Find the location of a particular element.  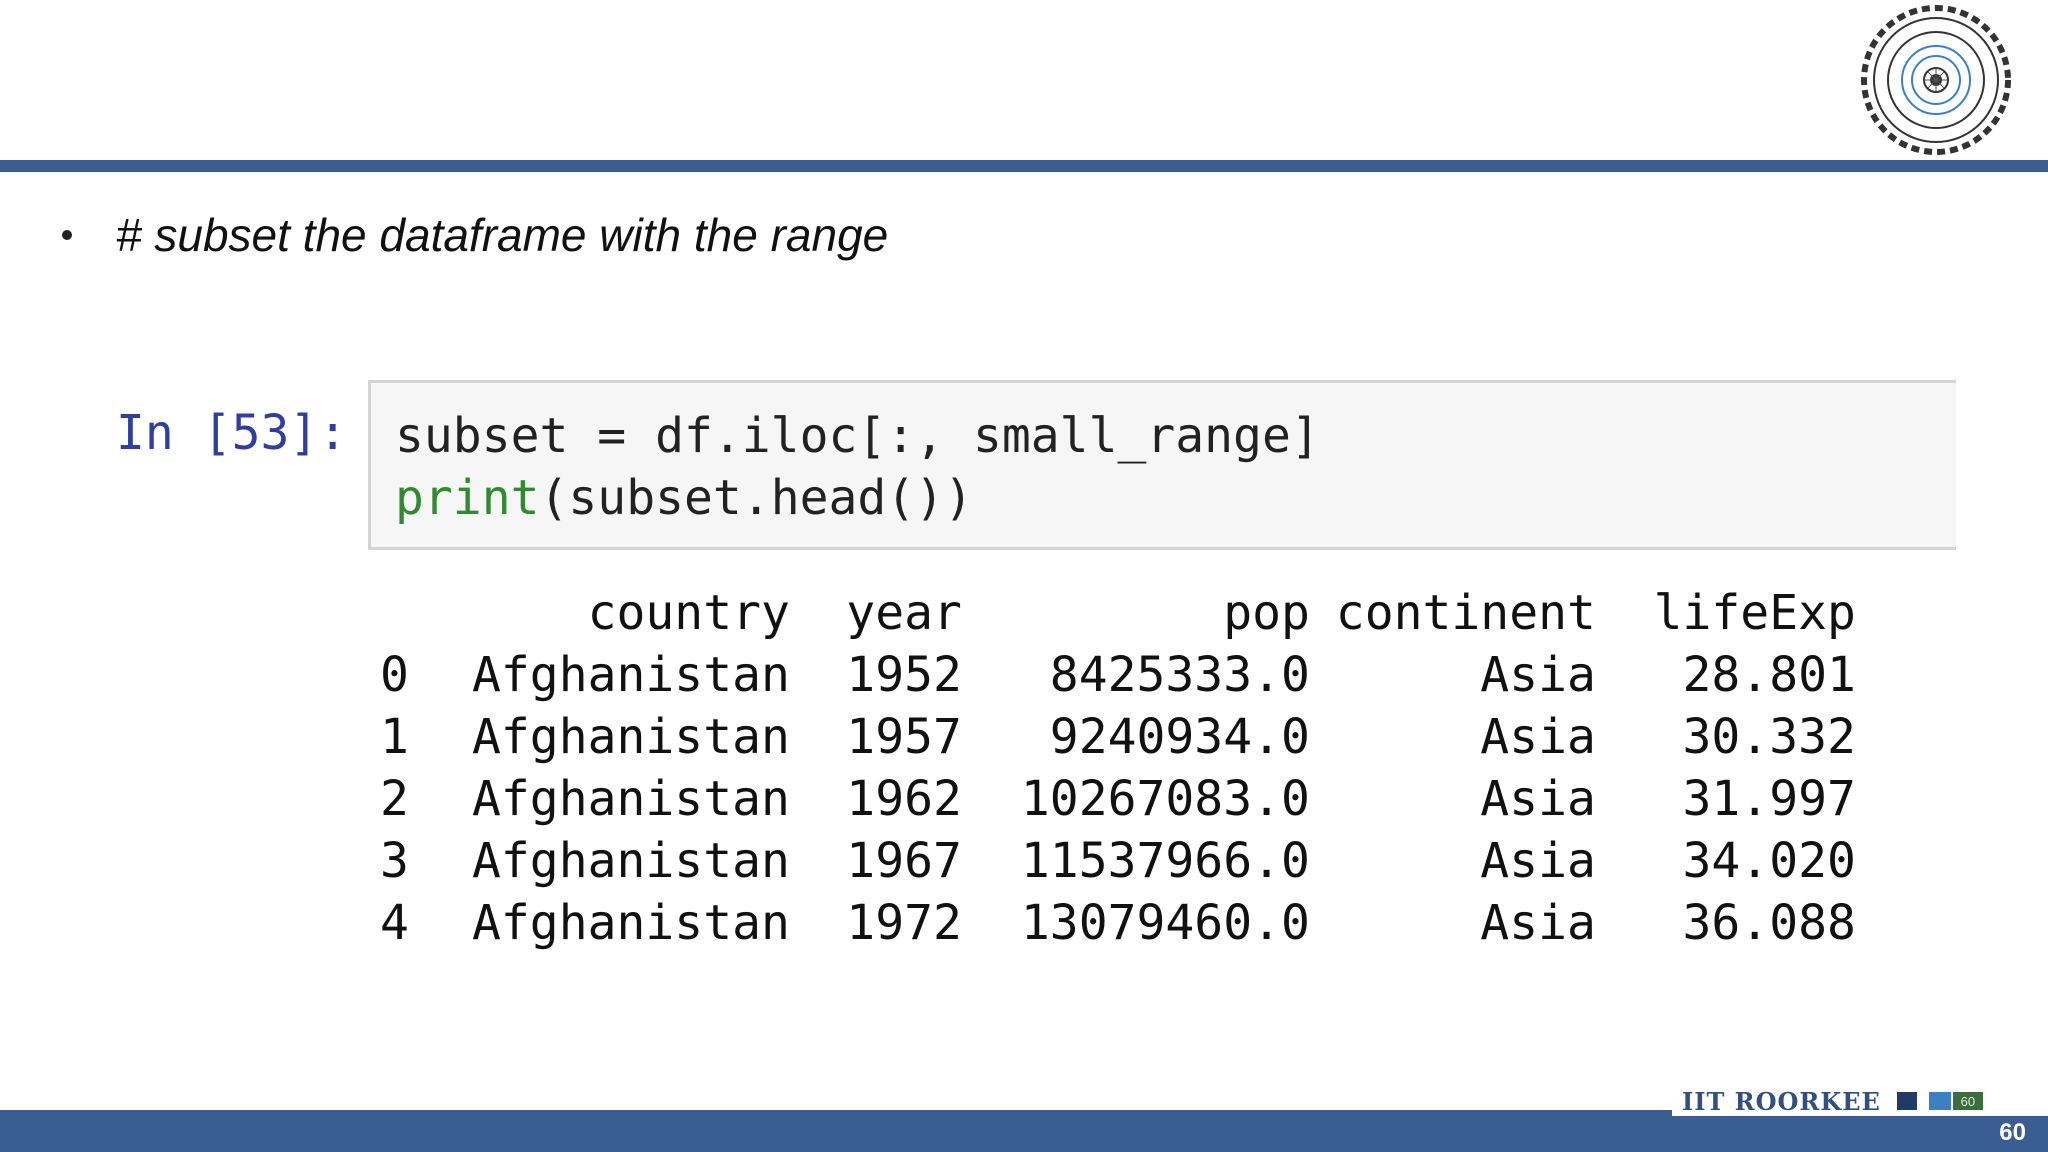

cell-index: 2 is located at coordinates (394, 799).